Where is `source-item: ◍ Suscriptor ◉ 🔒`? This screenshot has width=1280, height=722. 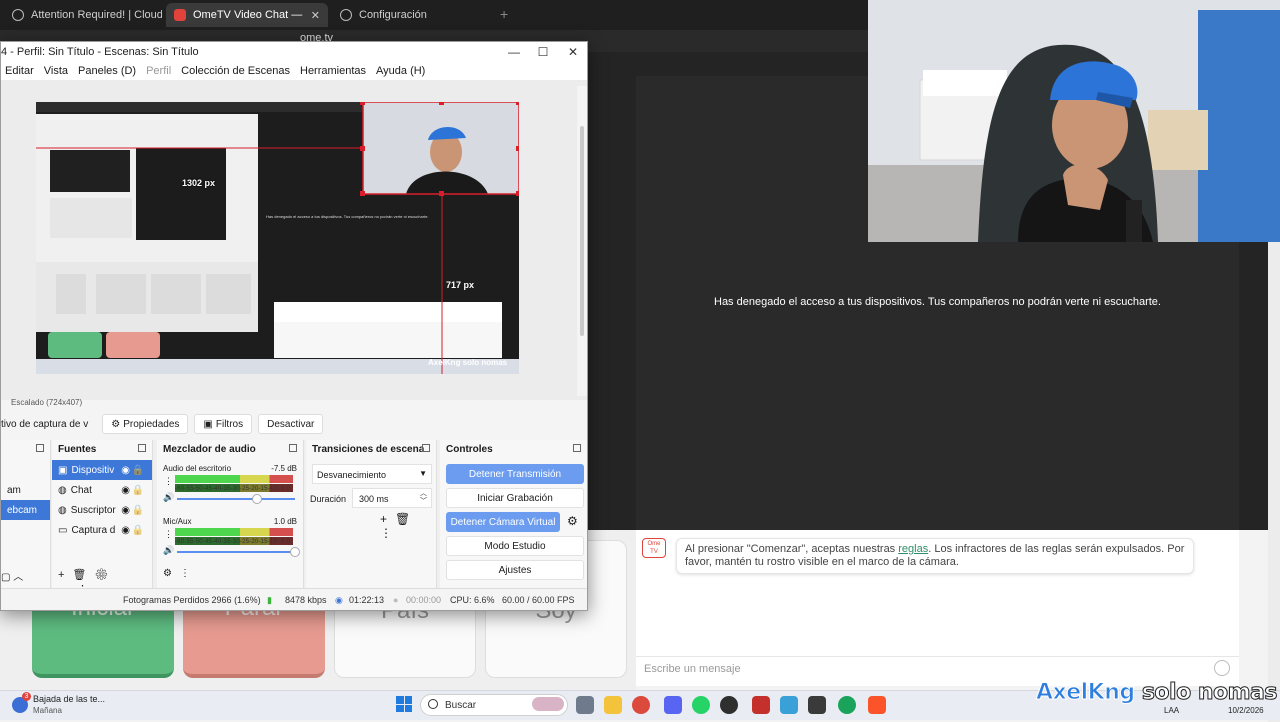
source-item: ◍ Suscriptor ◉ 🔒 is located at coordinates (102, 510).